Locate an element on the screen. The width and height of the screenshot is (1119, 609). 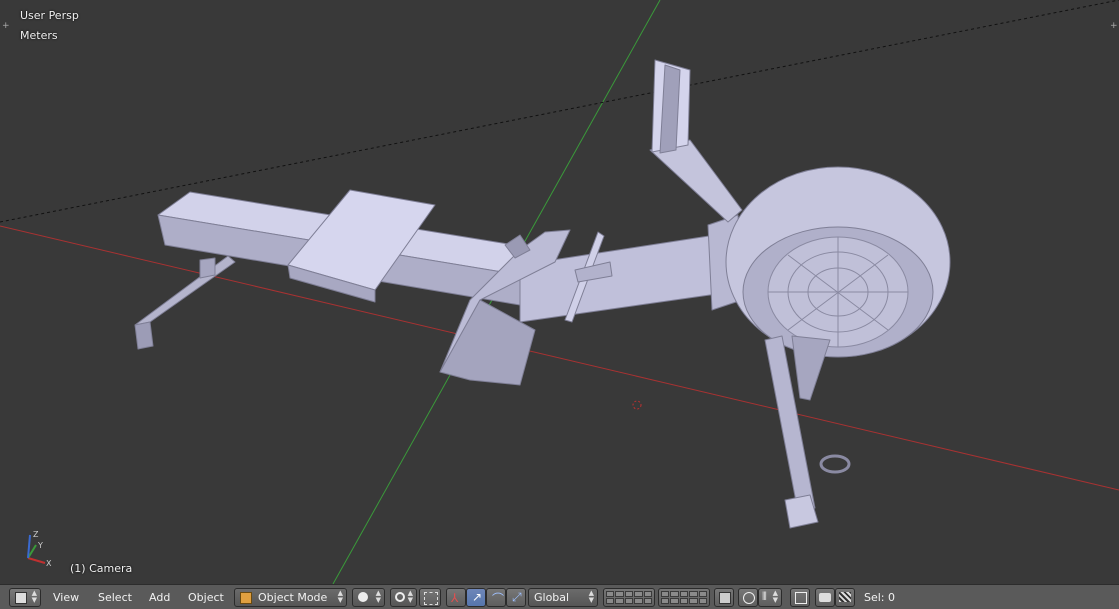
scale-icon: ⤢ is located at coordinates (517, 597).